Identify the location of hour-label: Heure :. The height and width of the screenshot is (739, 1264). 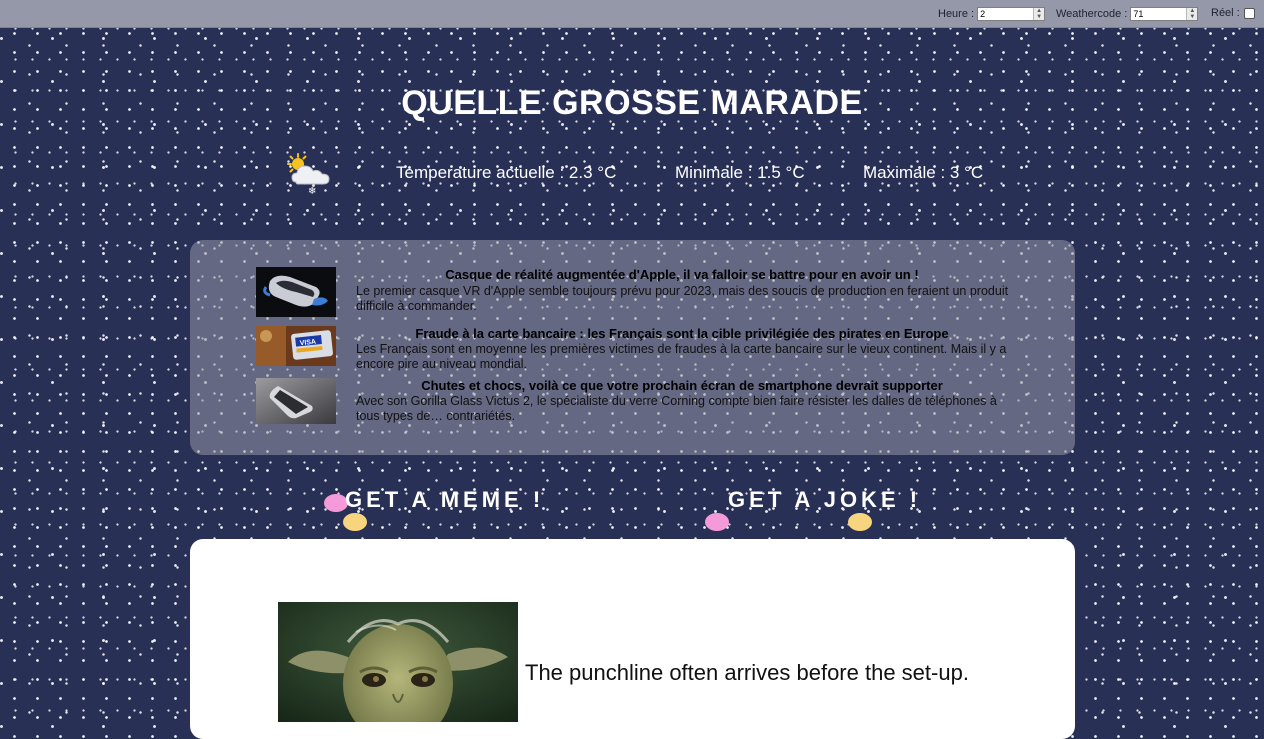
(956, 14).